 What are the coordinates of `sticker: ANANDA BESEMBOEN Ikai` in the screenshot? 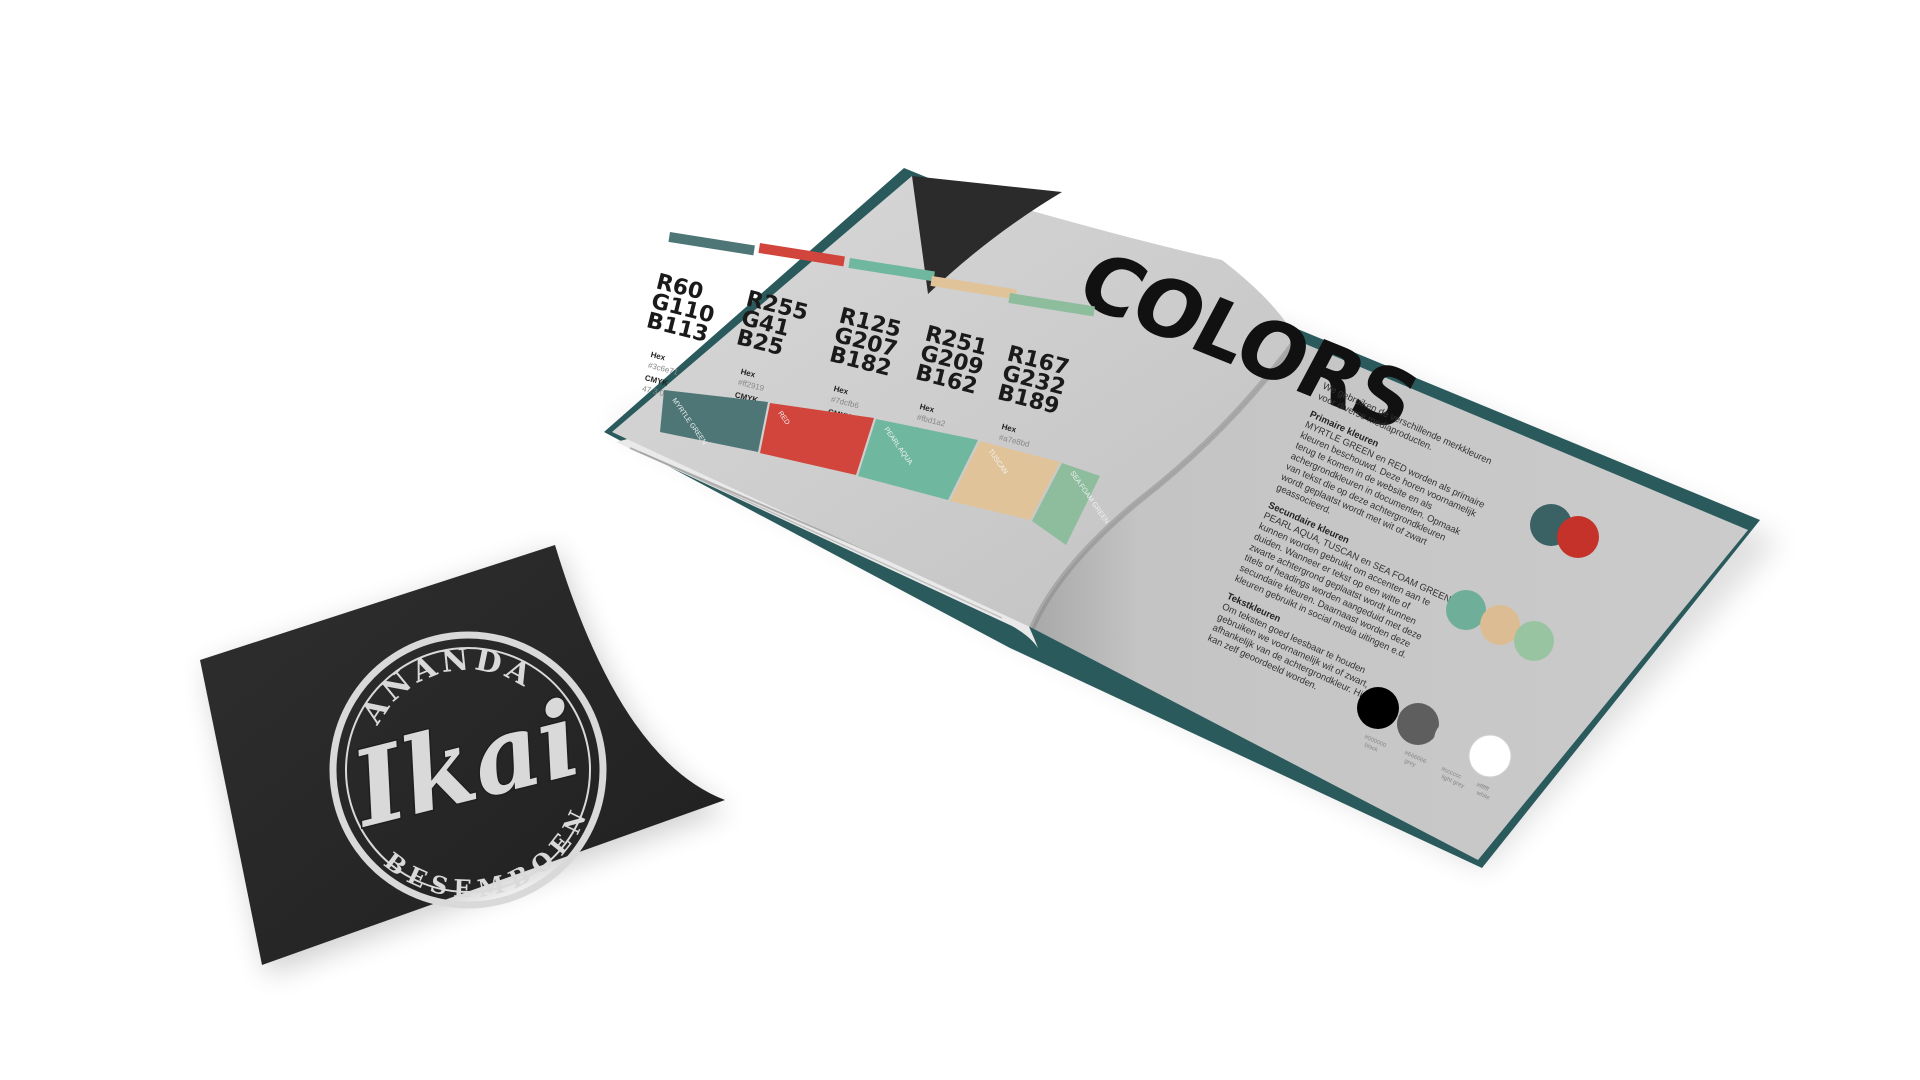 It's located at (465, 760).